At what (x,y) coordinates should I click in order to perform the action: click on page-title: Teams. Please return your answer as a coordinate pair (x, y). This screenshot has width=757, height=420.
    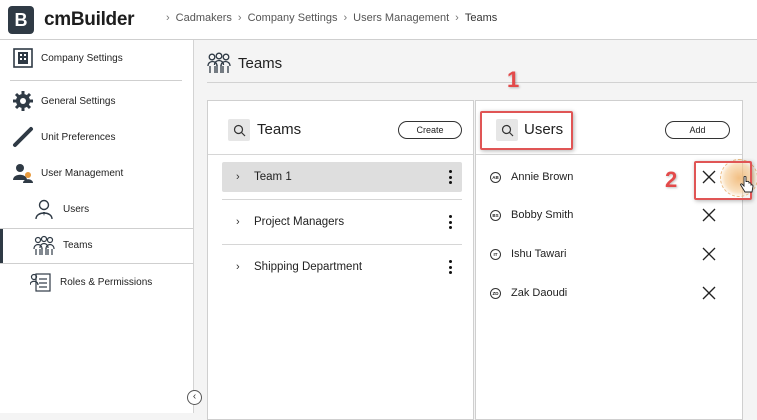
    Looking at the image, I should click on (244, 63).